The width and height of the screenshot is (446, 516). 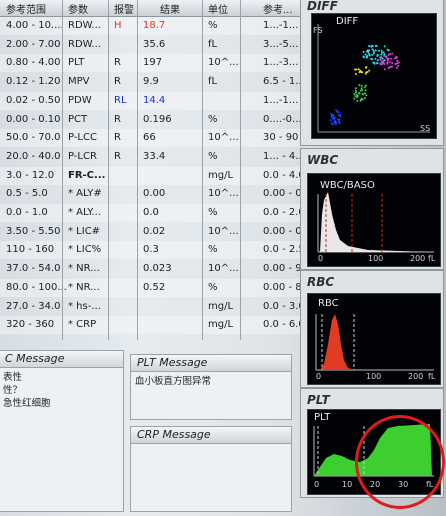 What do you see at coordinates (117, 119) in the screenshot?
I see `cell-flag: R` at bounding box center [117, 119].